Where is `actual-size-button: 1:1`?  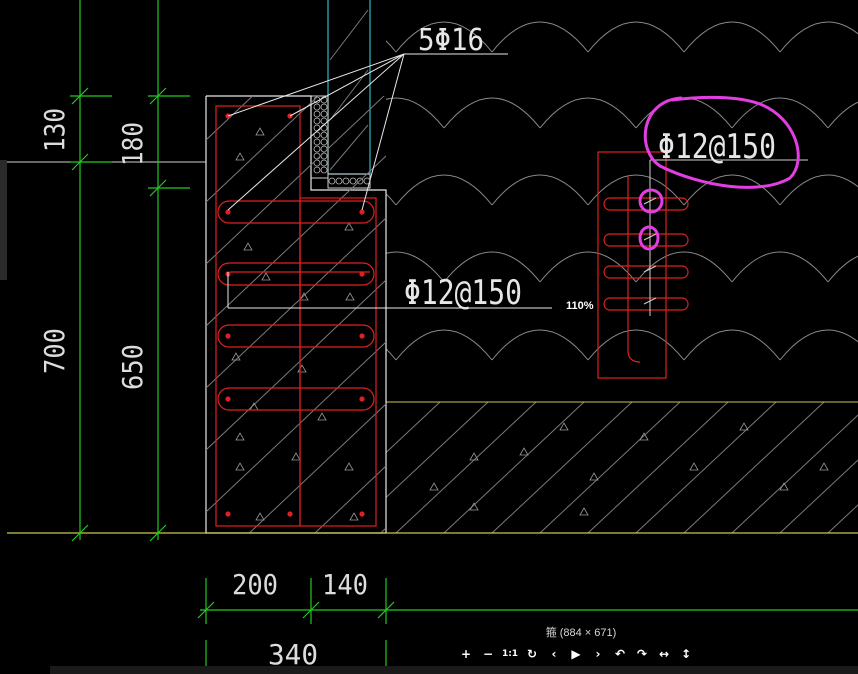 actual-size-button: 1:1 is located at coordinates (510, 654).